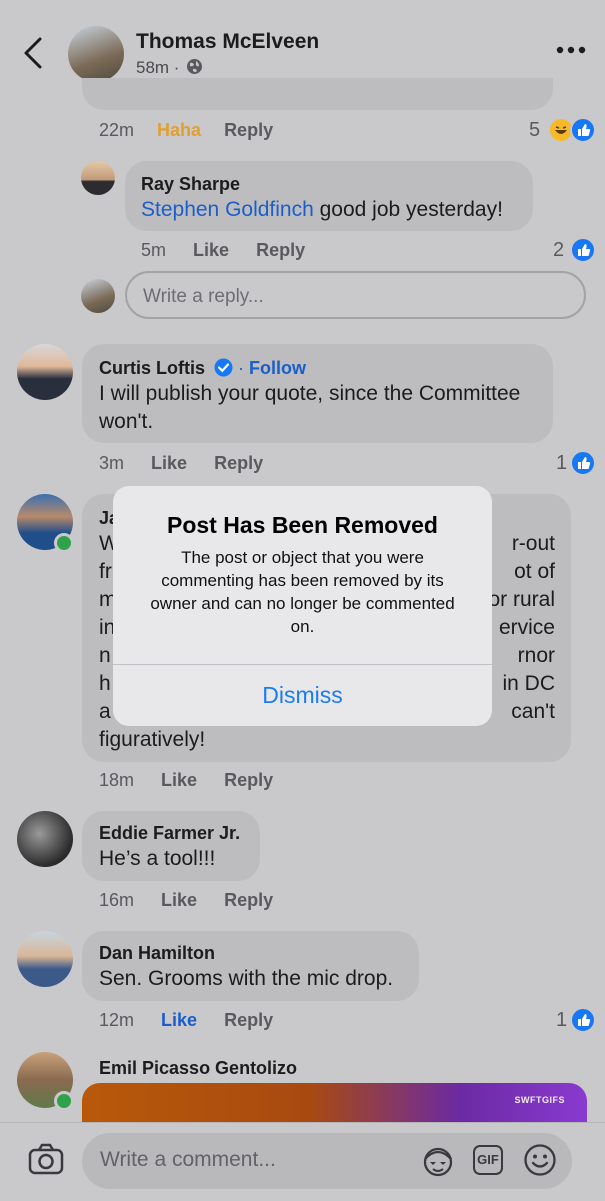 Image resolution: width=605 pixels, height=1201 pixels. I want to click on comment-actions: 5m Like Reply, so click(223, 250).